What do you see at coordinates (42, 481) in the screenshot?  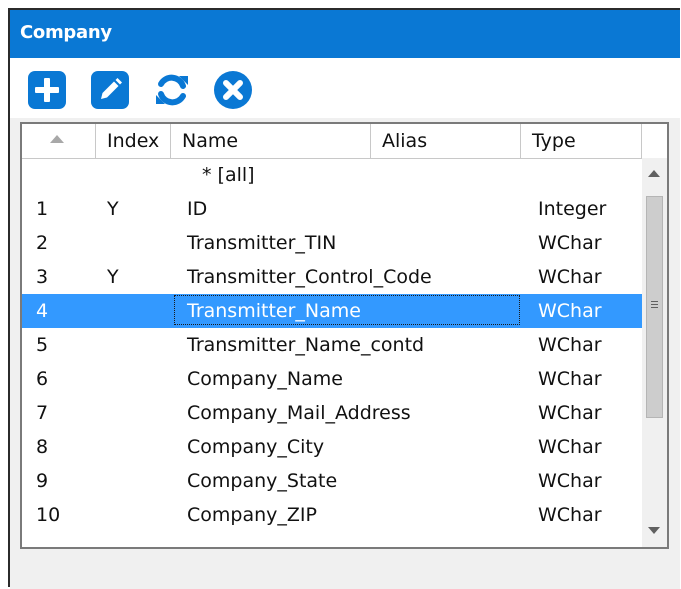 I see `row-number-cell: 9` at bounding box center [42, 481].